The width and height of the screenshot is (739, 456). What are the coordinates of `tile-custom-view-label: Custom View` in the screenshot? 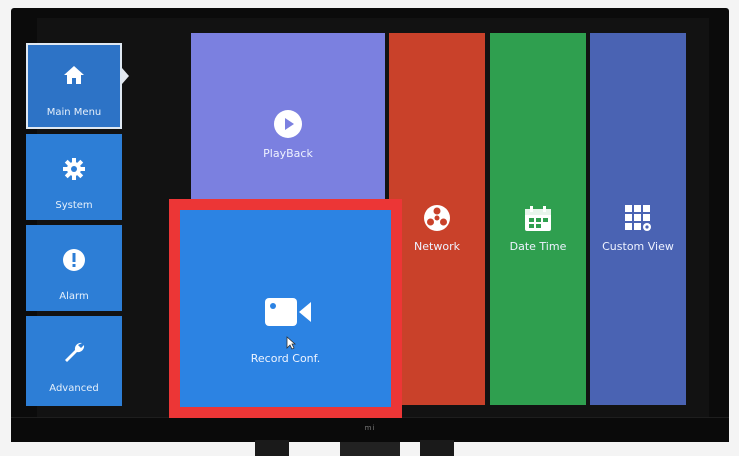 It's located at (638, 246).